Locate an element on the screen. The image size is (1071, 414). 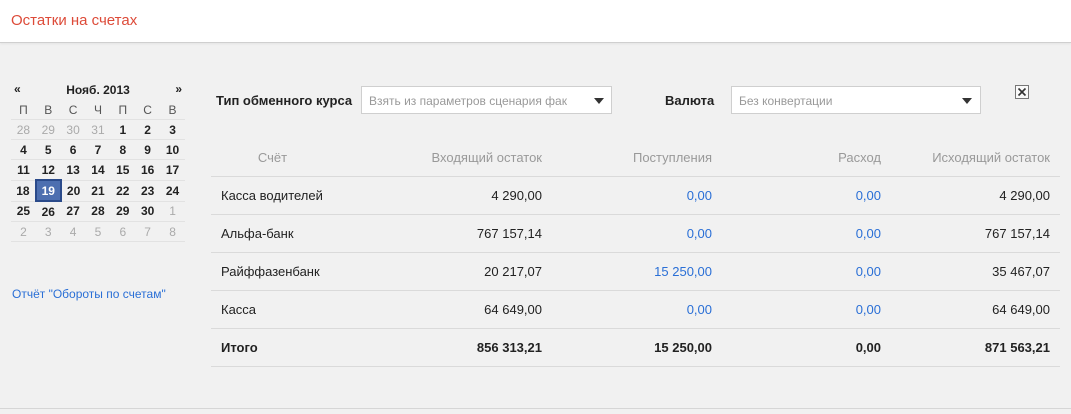
exchange-rate-type-select: Взять из параметров сценария фак is located at coordinates (486, 100).